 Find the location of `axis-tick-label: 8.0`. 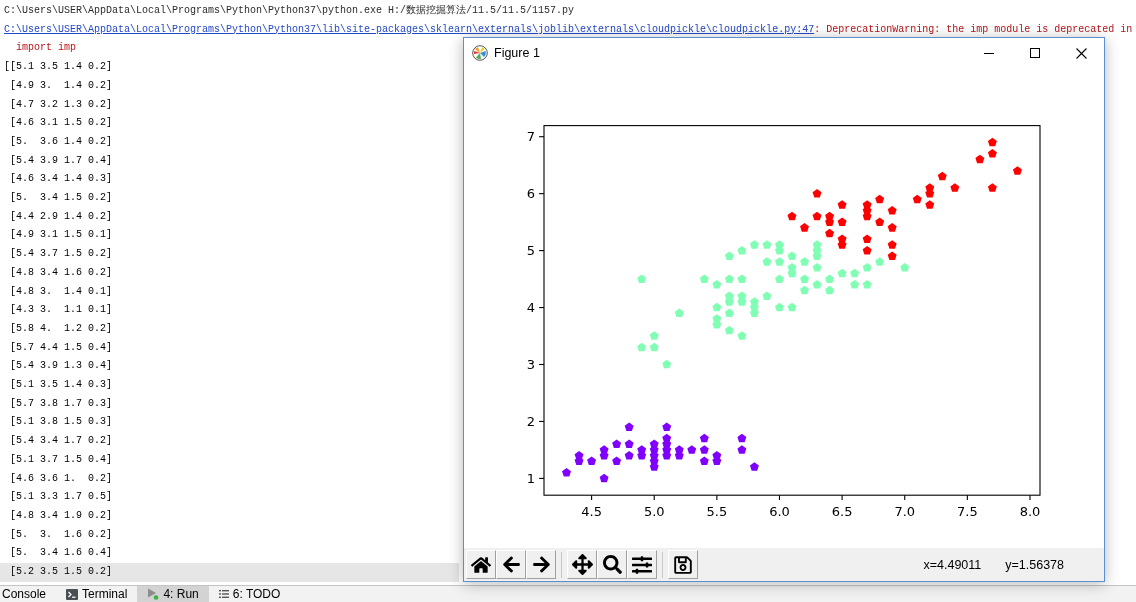

axis-tick-label: 8.0 is located at coordinates (1030, 511).